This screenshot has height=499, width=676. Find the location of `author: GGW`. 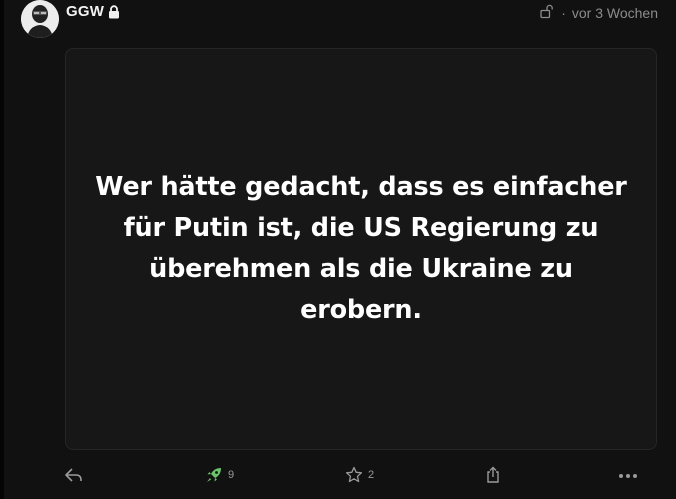

author: GGW is located at coordinates (93, 11).